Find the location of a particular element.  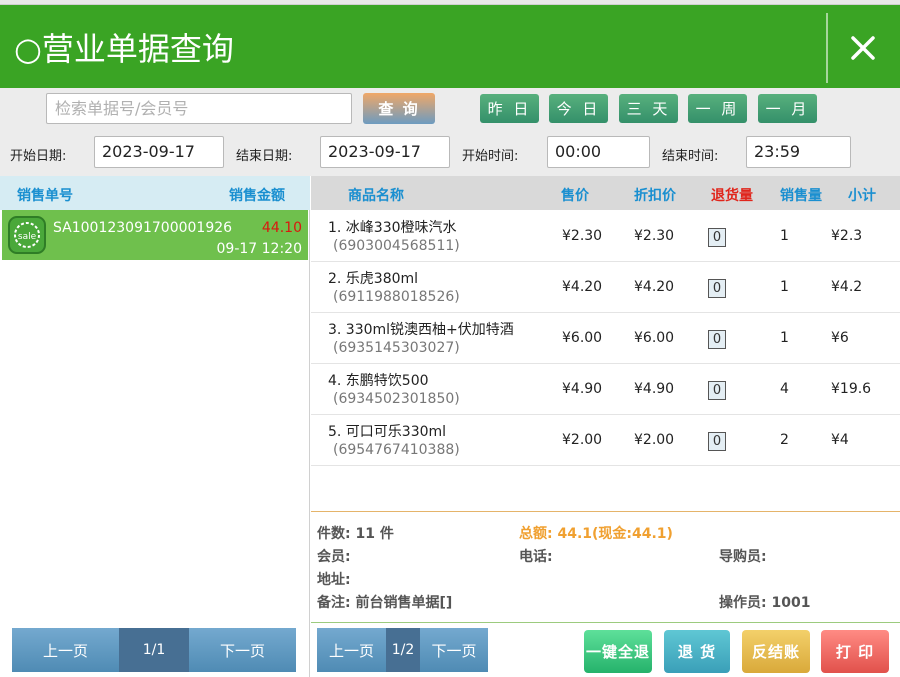

refund-button: 退 货 is located at coordinates (697, 651).